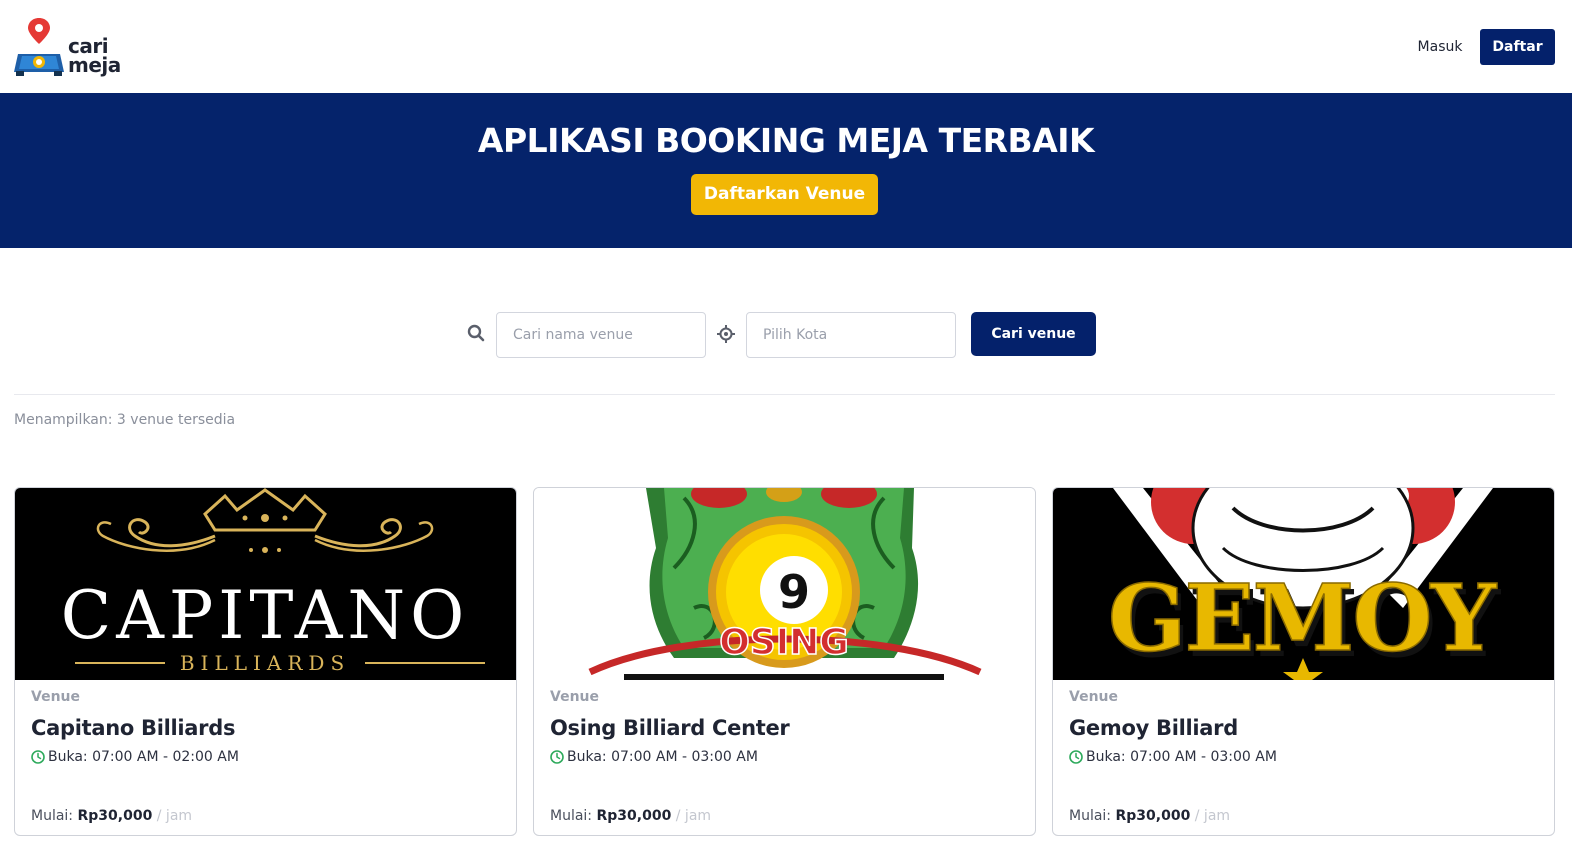  What do you see at coordinates (477, 334) in the screenshot?
I see `search-icon` at bounding box center [477, 334].